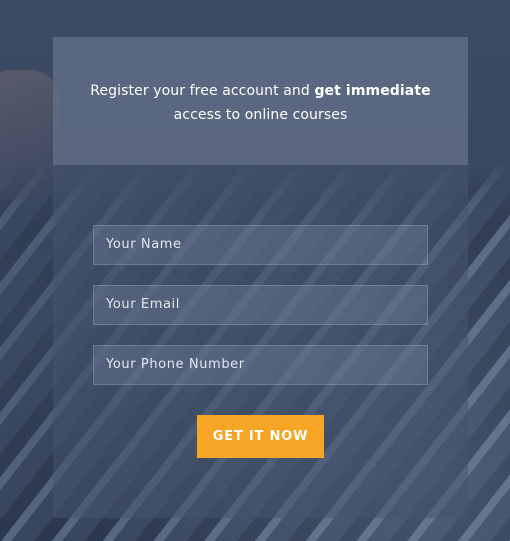 The width and height of the screenshot is (510, 541). Describe the element at coordinates (30, 135) in the screenshot. I see `background-hand-shape` at that location.